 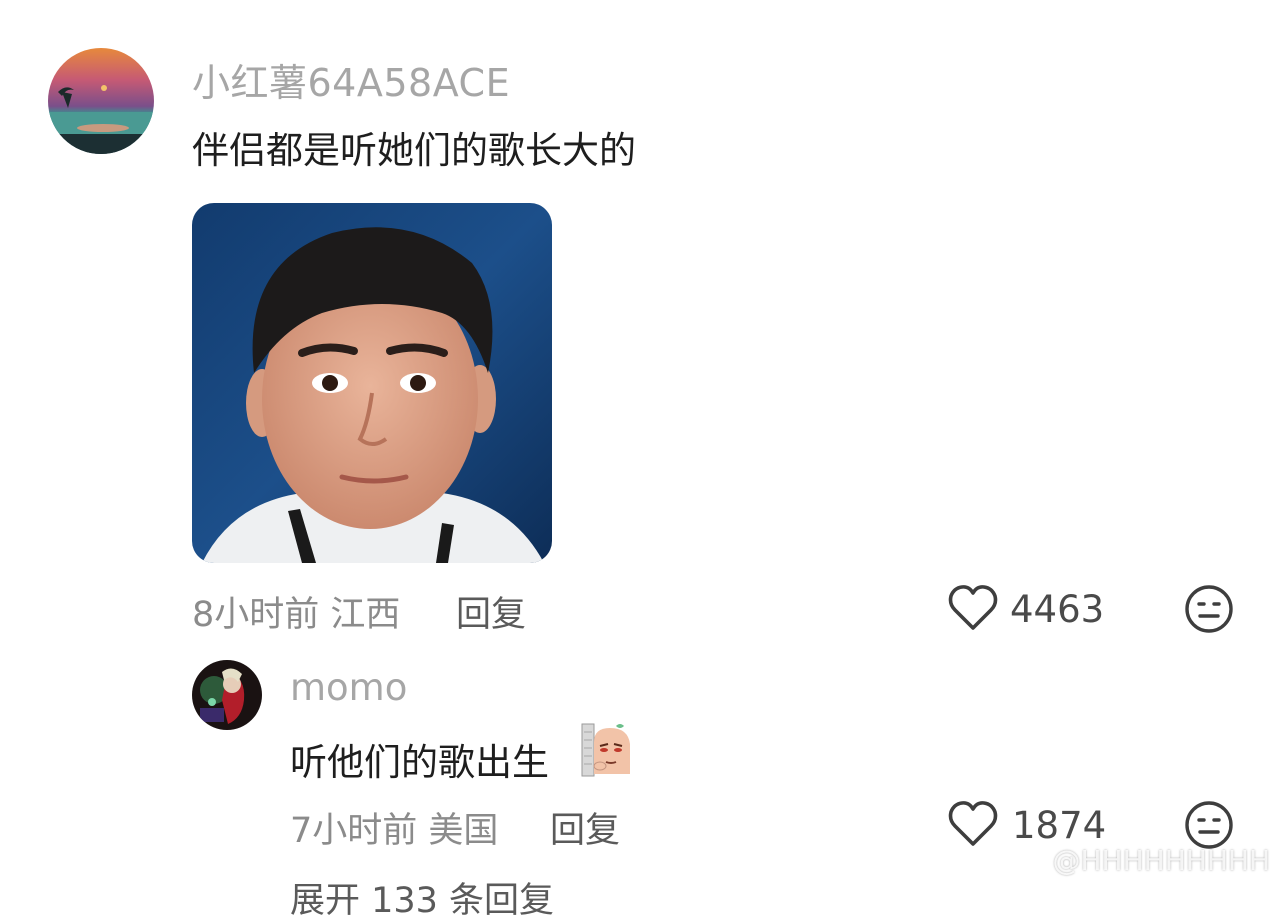 I want to click on like-count: 1874, so click(x=1059, y=825).